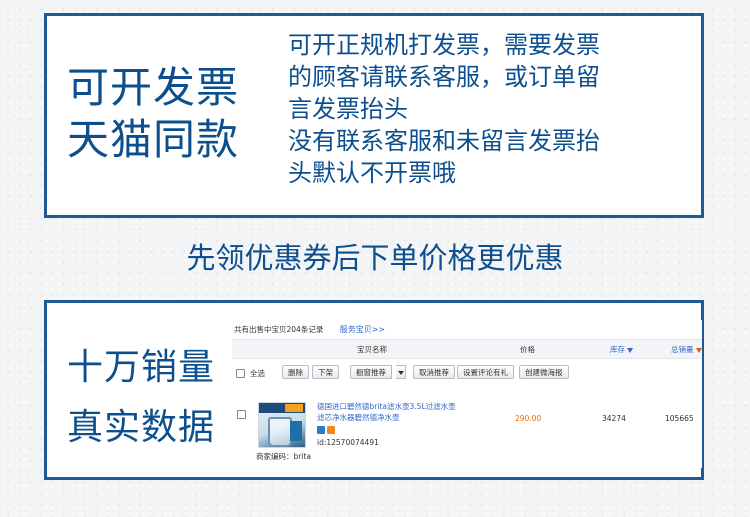  What do you see at coordinates (467, 349) in the screenshot?
I see `table-header: 宝贝名称 价格 库存 总销量` at bounding box center [467, 349].